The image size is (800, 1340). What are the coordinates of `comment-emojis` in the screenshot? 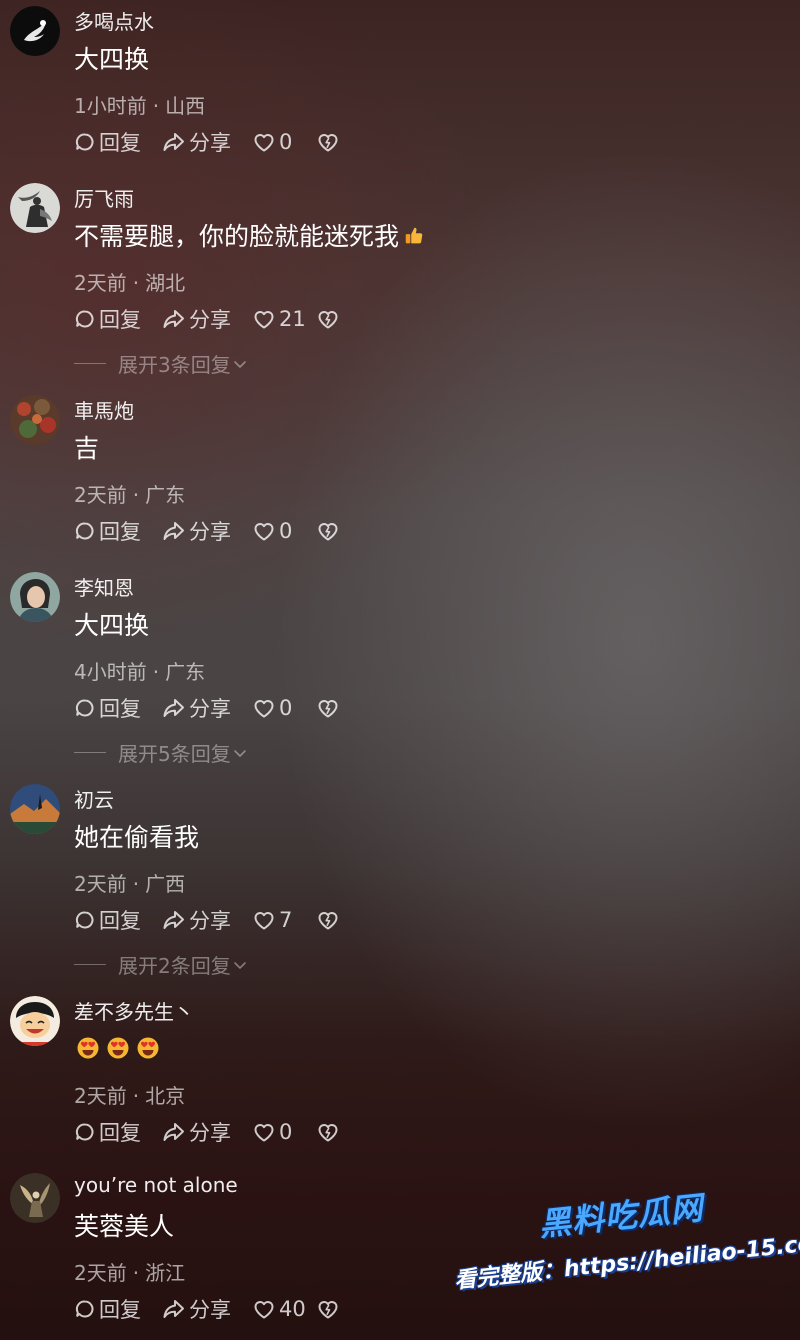 It's located at (121, 1049).